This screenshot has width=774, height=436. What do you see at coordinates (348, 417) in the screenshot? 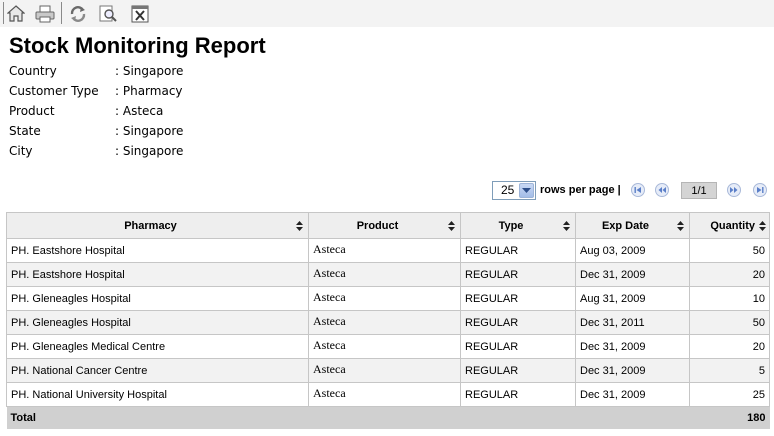
I see `total-label: Total` at bounding box center [348, 417].